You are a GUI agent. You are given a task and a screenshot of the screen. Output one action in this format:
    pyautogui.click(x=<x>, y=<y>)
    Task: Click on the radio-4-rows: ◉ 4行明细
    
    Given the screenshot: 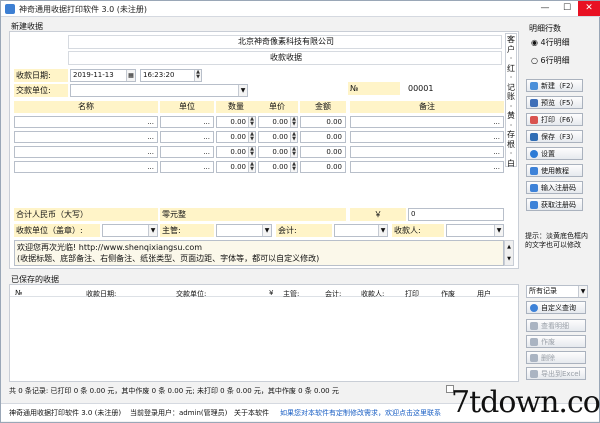 What is the action you would take?
    pyautogui.click(x=550, y=42)
    